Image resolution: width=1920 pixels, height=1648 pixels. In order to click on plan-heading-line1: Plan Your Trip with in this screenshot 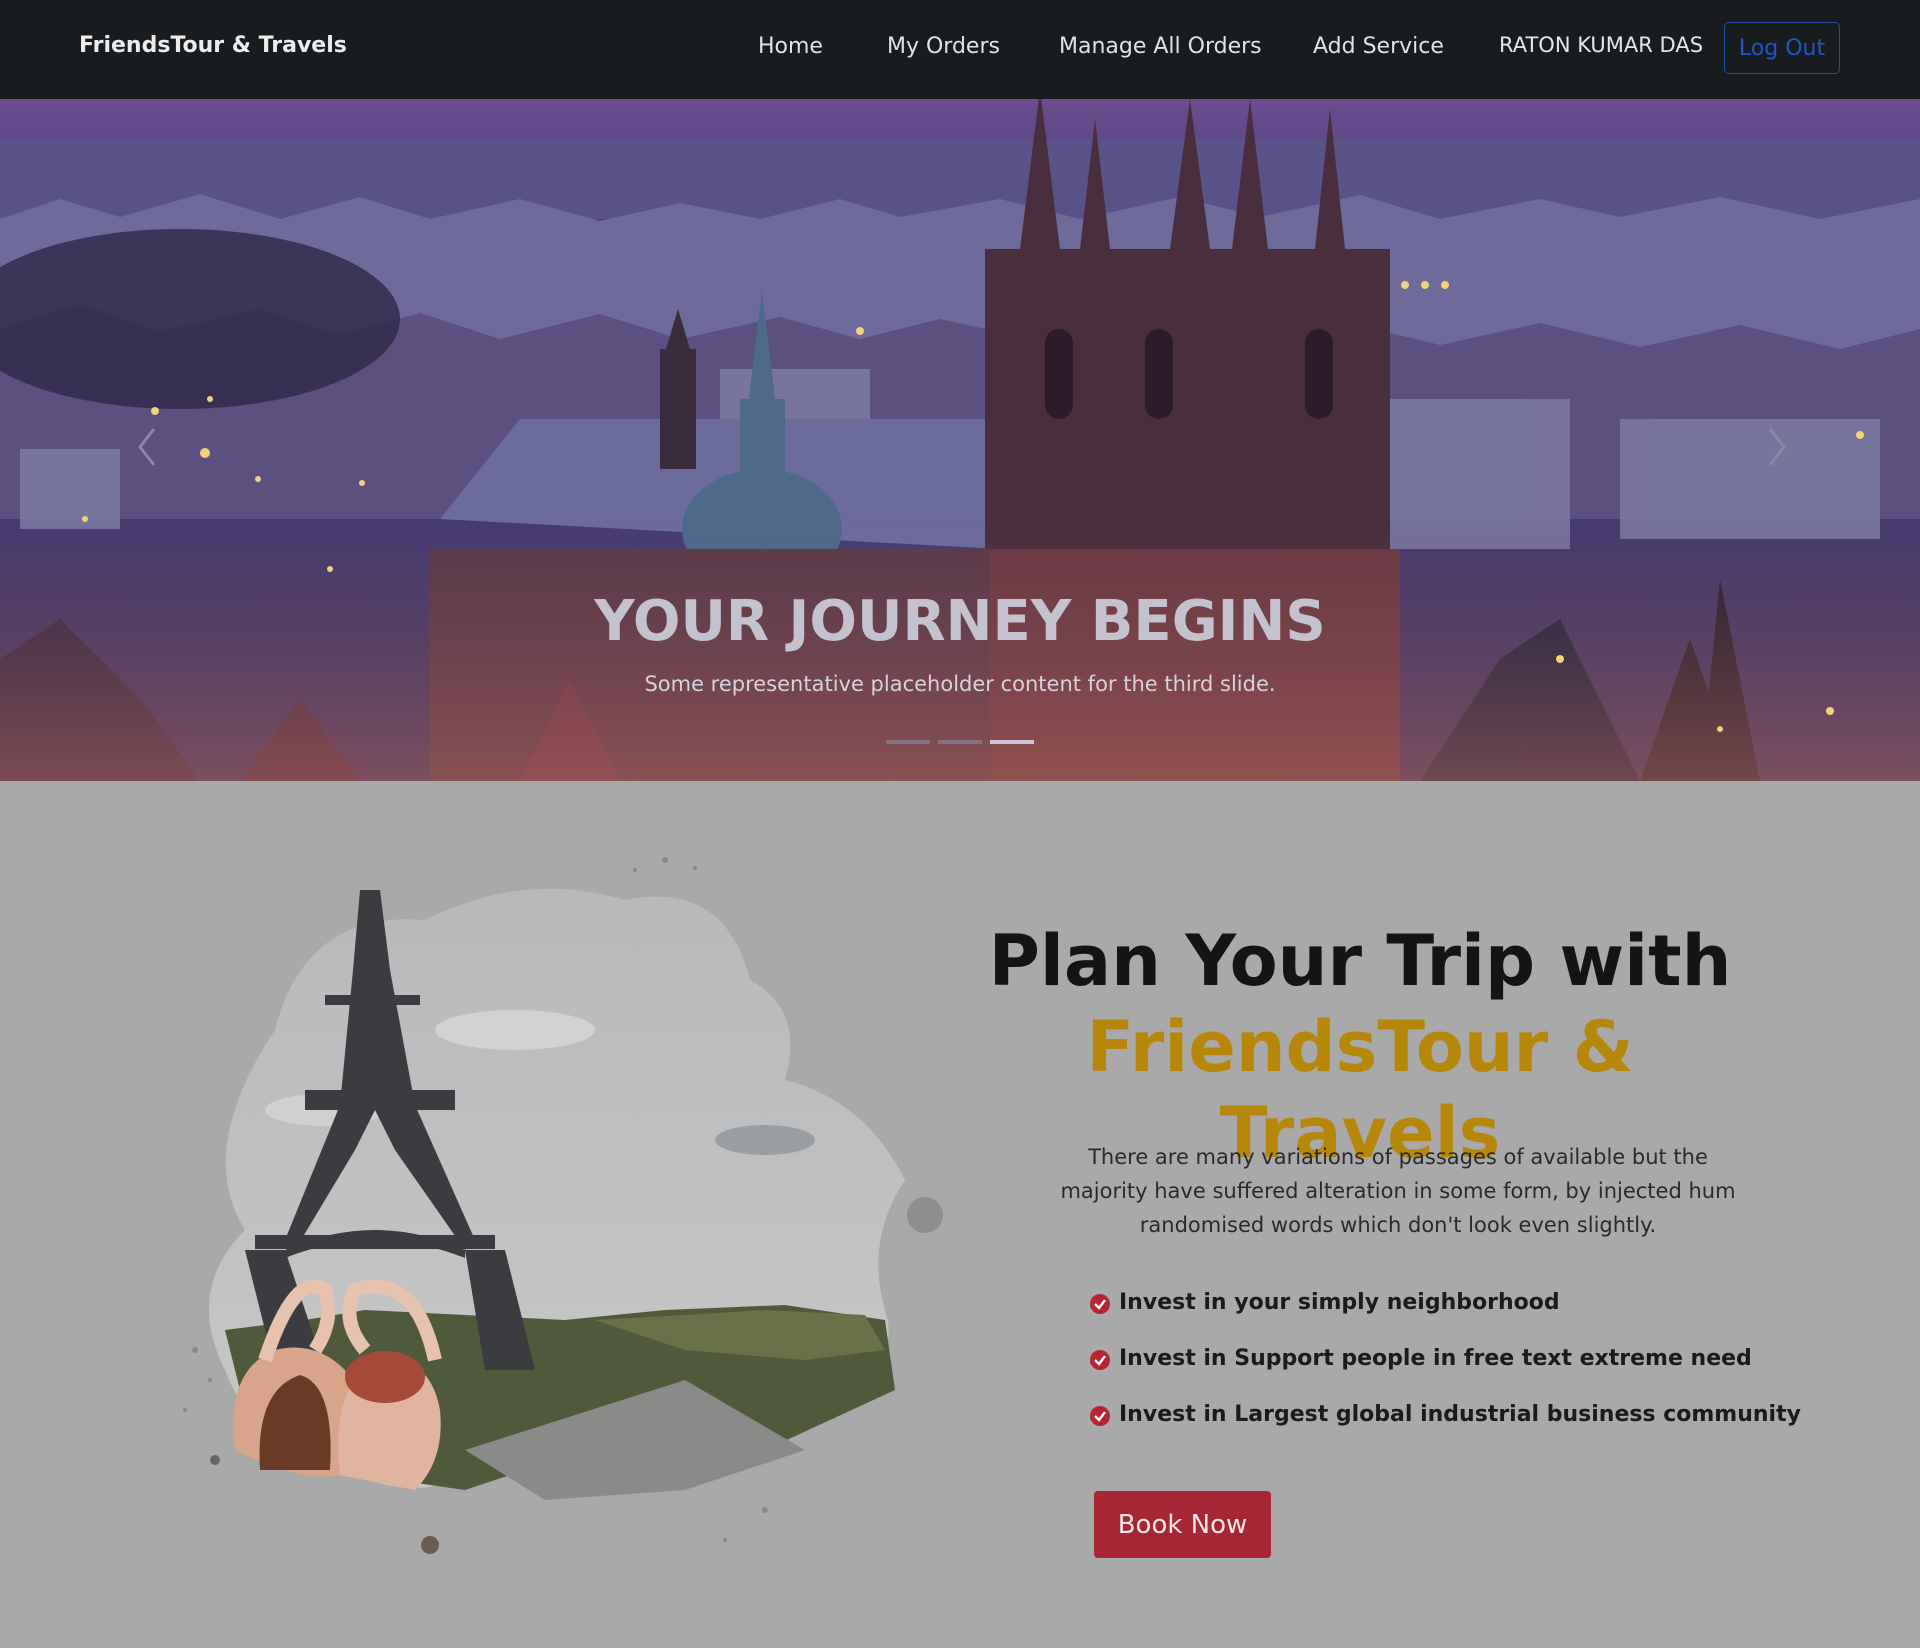, I will do `click(1360, 961)`.